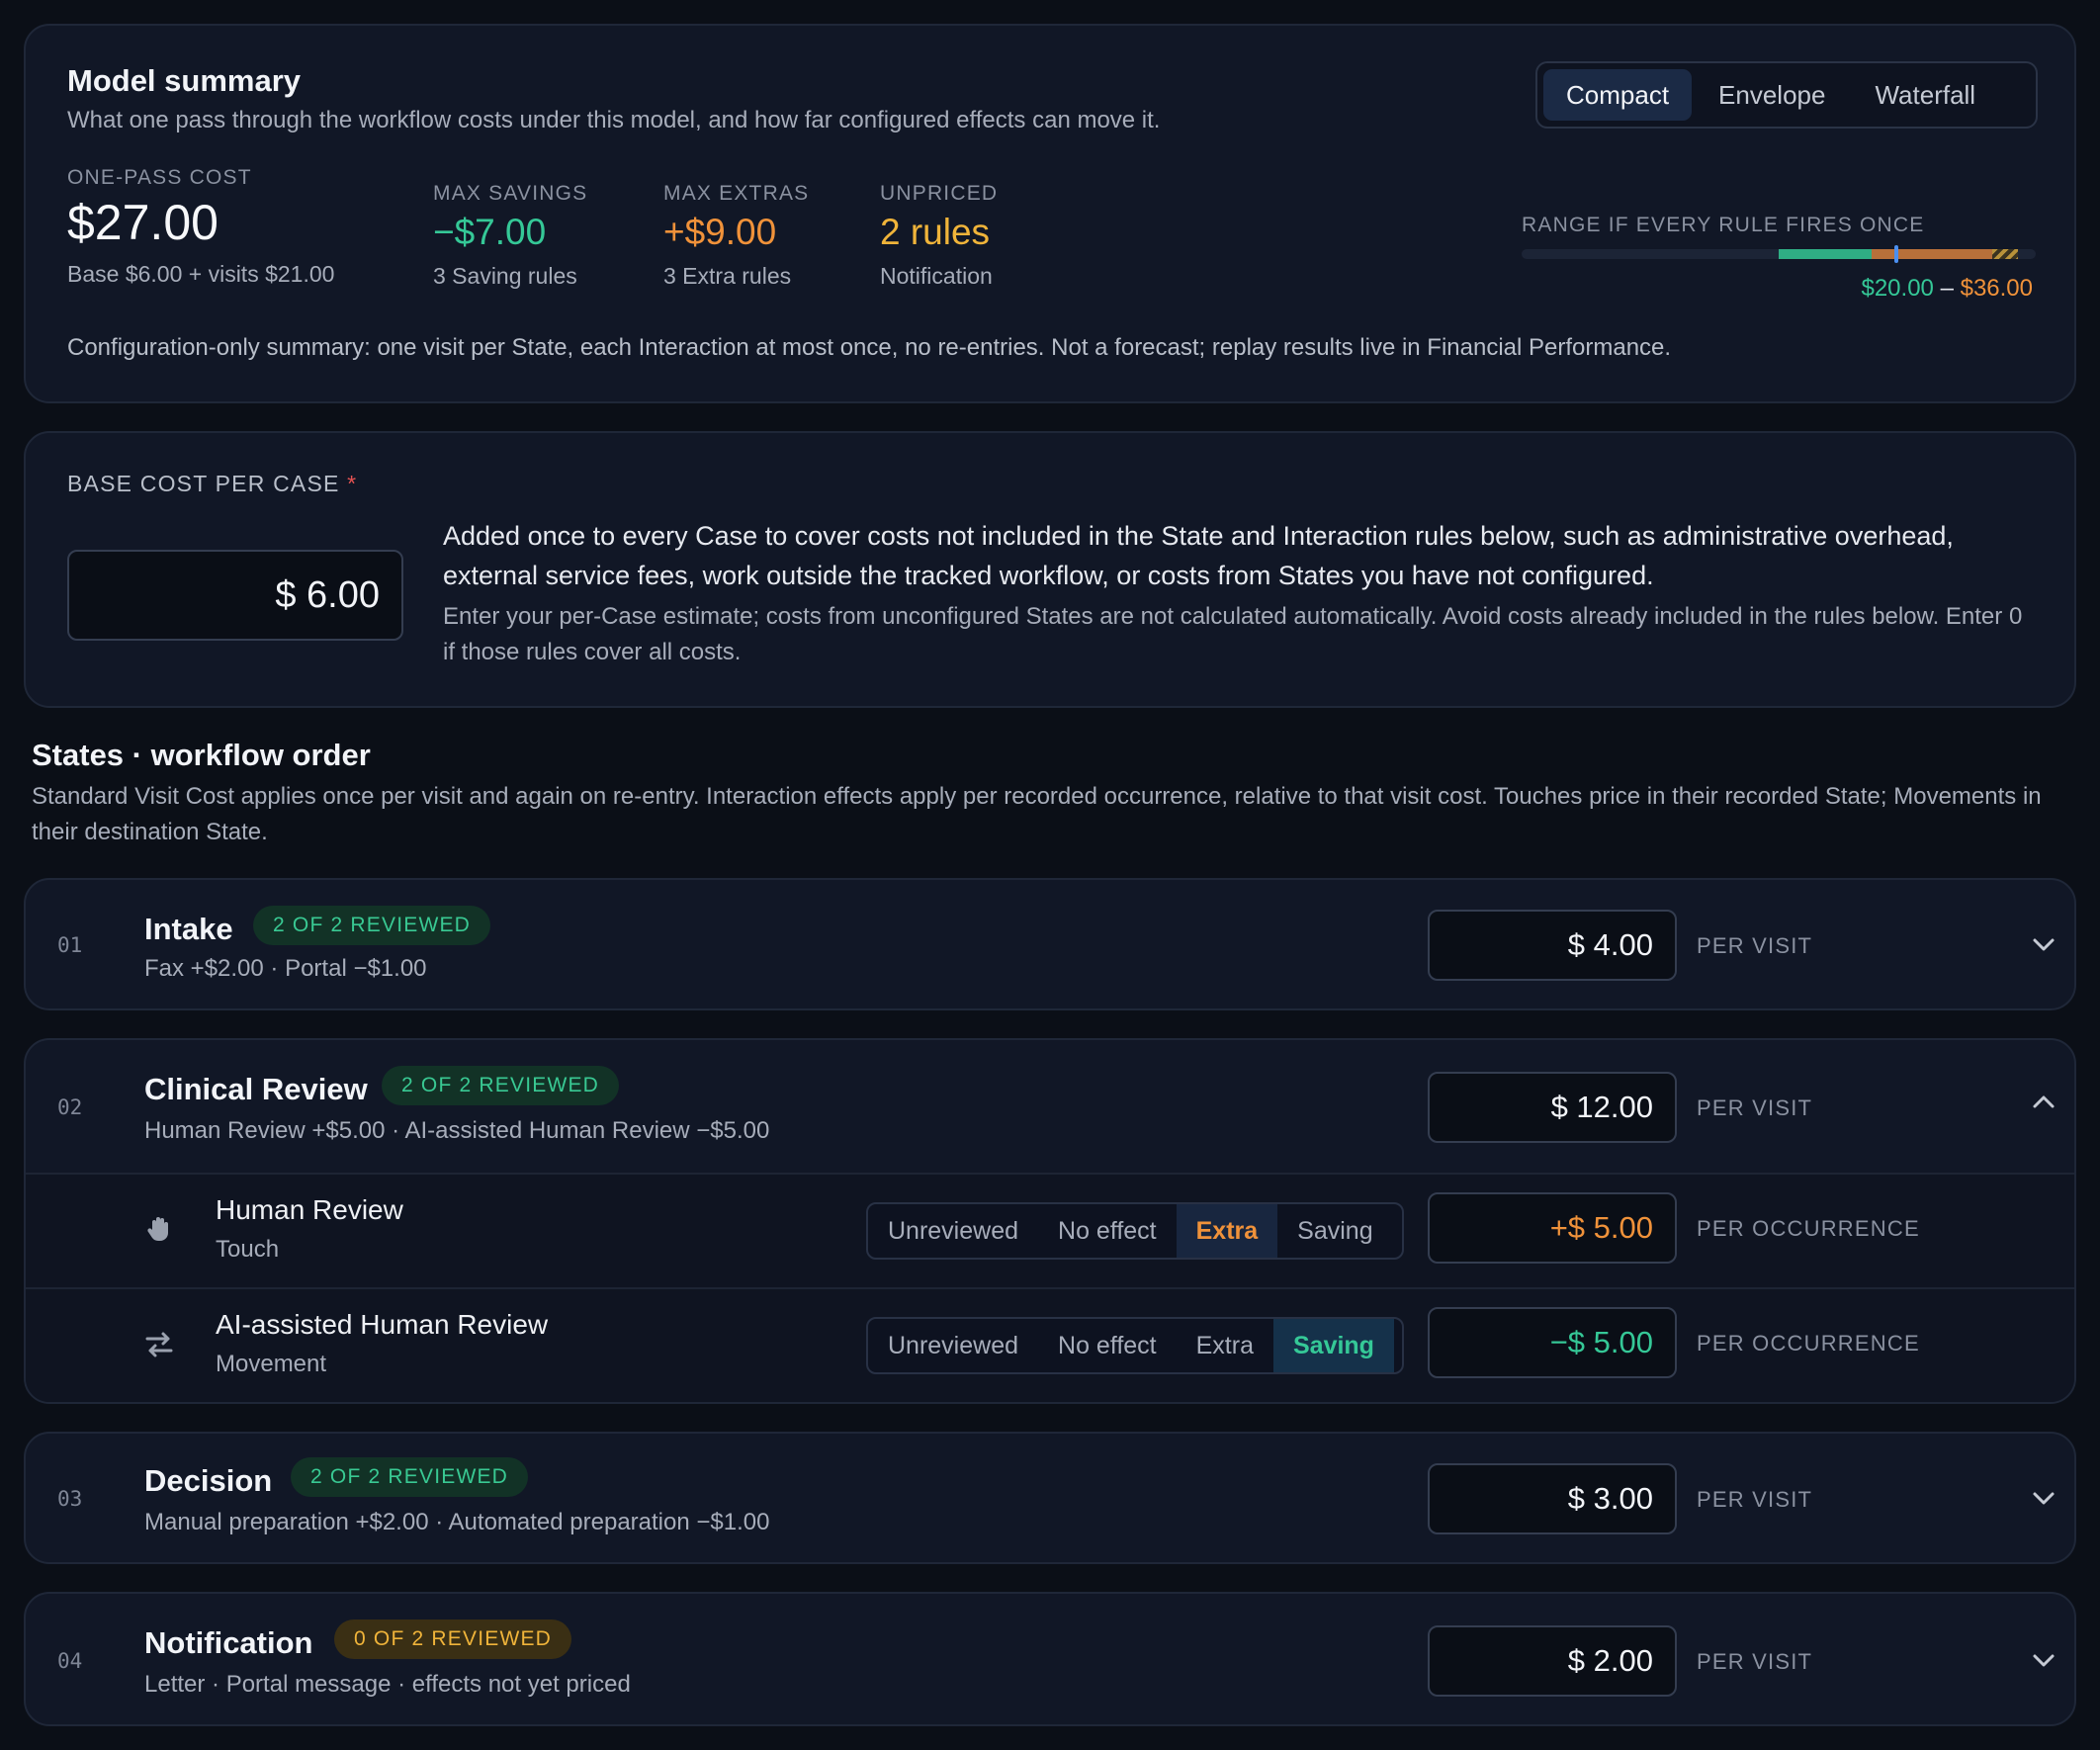 The image size is (2100, 1750). Describe the element at coordinates (352, 483) in the screenshot. I see `required-marker: *` at that location.